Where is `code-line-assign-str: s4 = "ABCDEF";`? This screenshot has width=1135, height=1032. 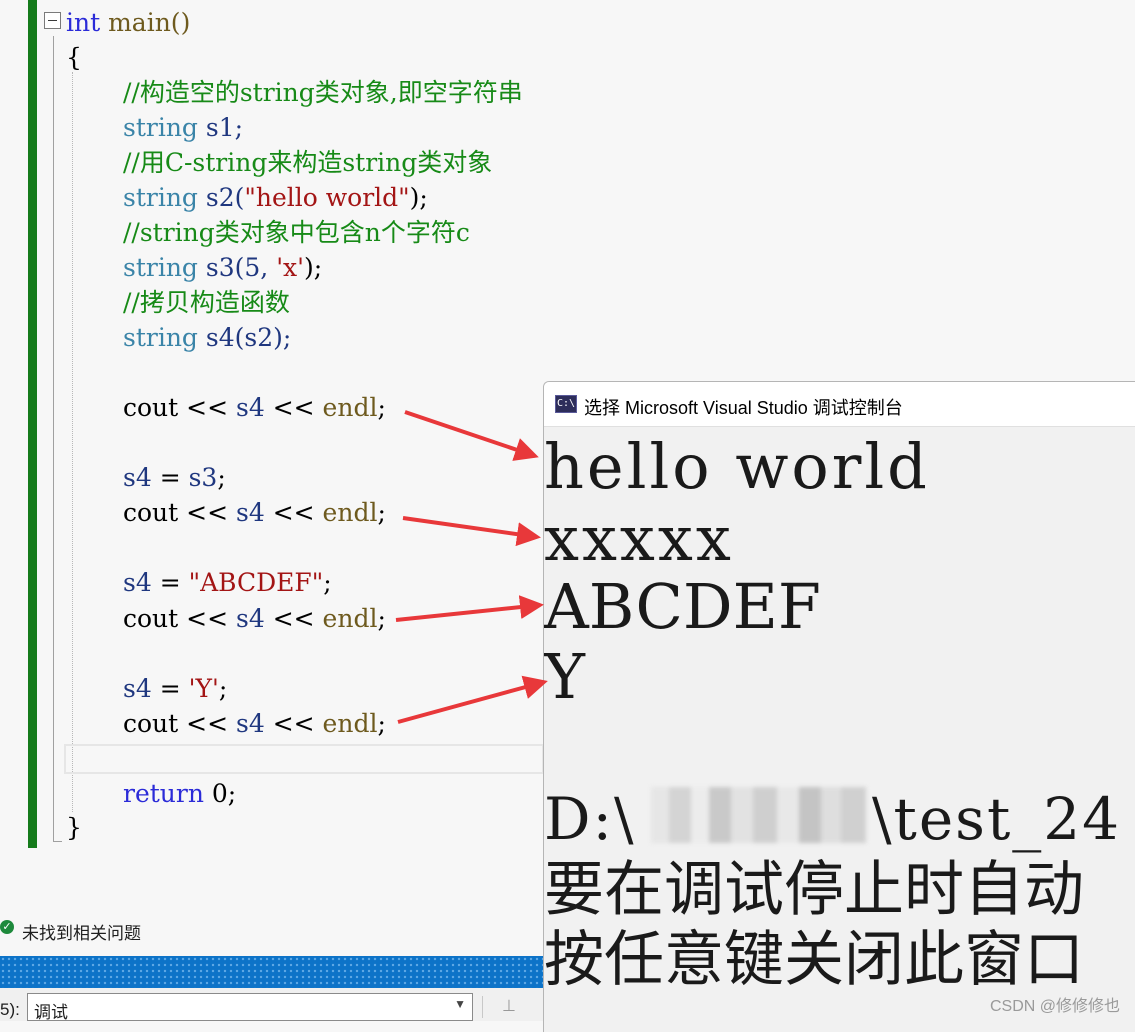 code-line-assign-str: s4 = "ABCDEF"; is located at coordinates (227, 582).